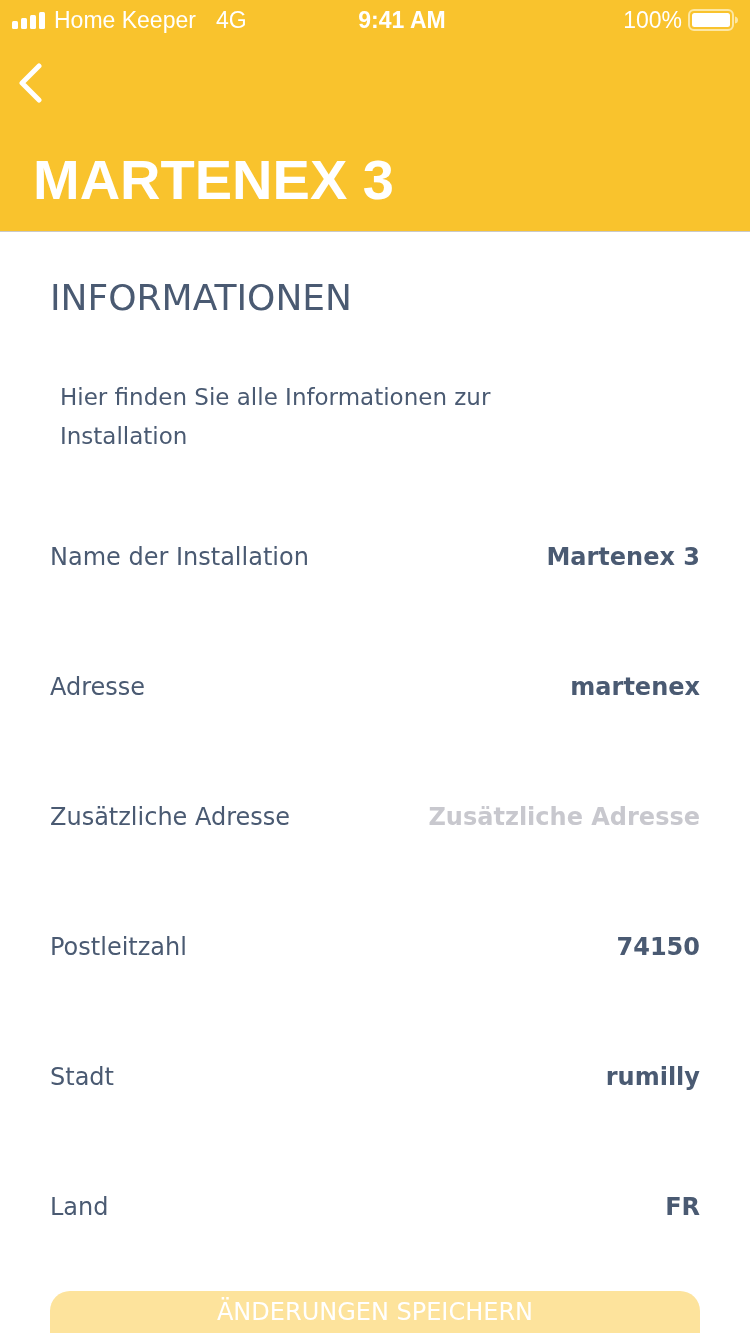  Describe the element at coordinates (652, 20) in the screenshot. I see `battery-percentage: 100%` at that location.